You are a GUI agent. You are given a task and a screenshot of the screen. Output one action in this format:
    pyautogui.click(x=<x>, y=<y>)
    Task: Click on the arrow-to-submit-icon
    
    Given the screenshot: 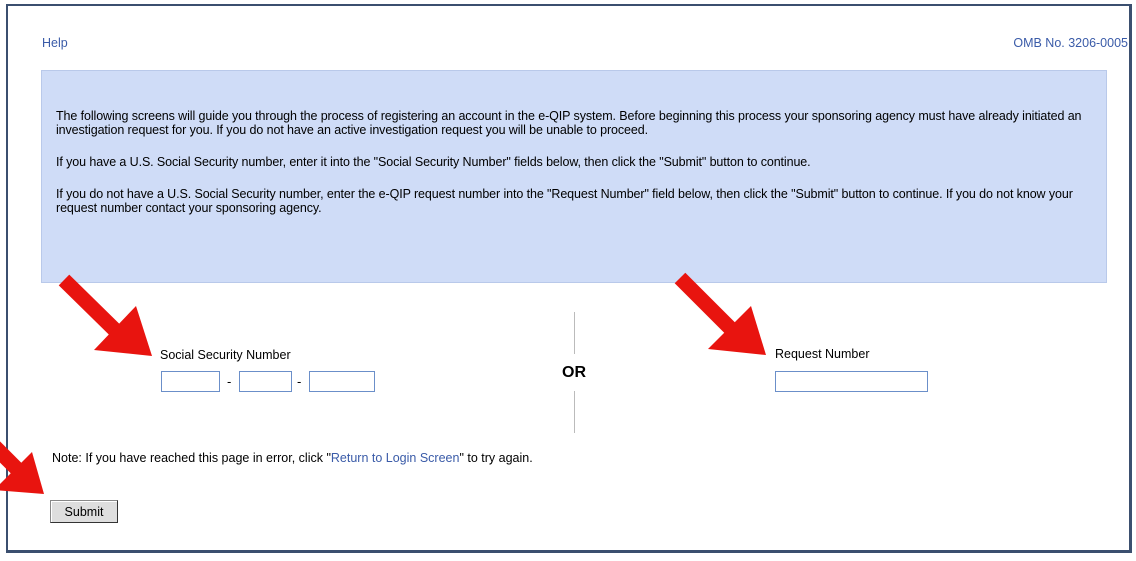 What is the action you would take?
    pyautogui.click(x=22, y=467)
    